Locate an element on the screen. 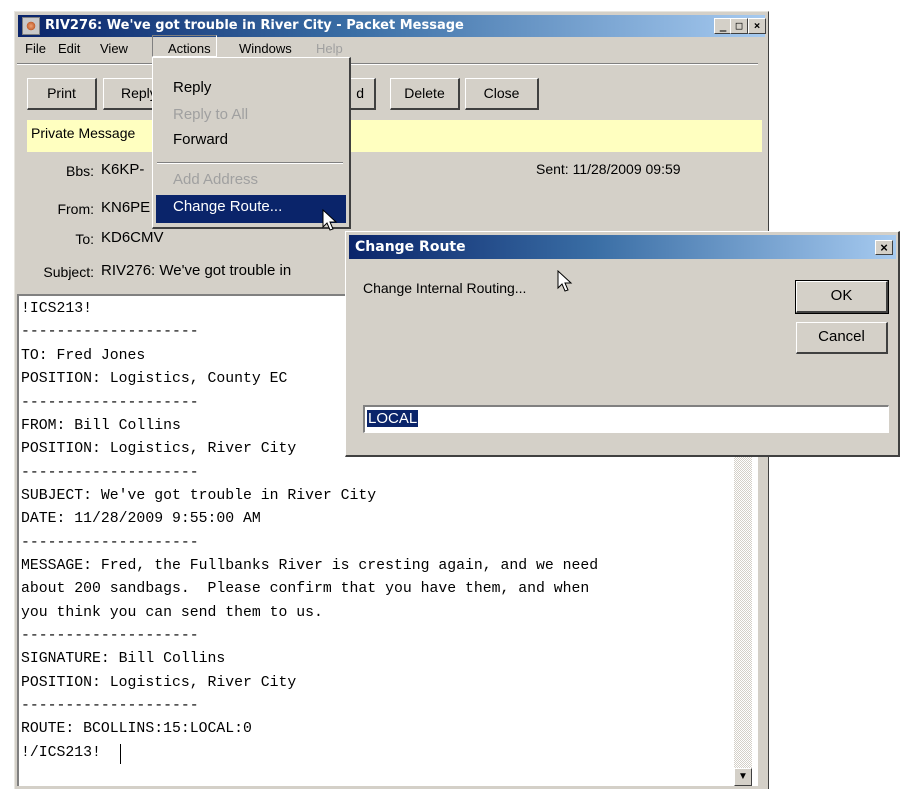 This screenshot has height=789, width=906. scroll-down-arrow-icon: ▼ is located at coordinates (743, 777).